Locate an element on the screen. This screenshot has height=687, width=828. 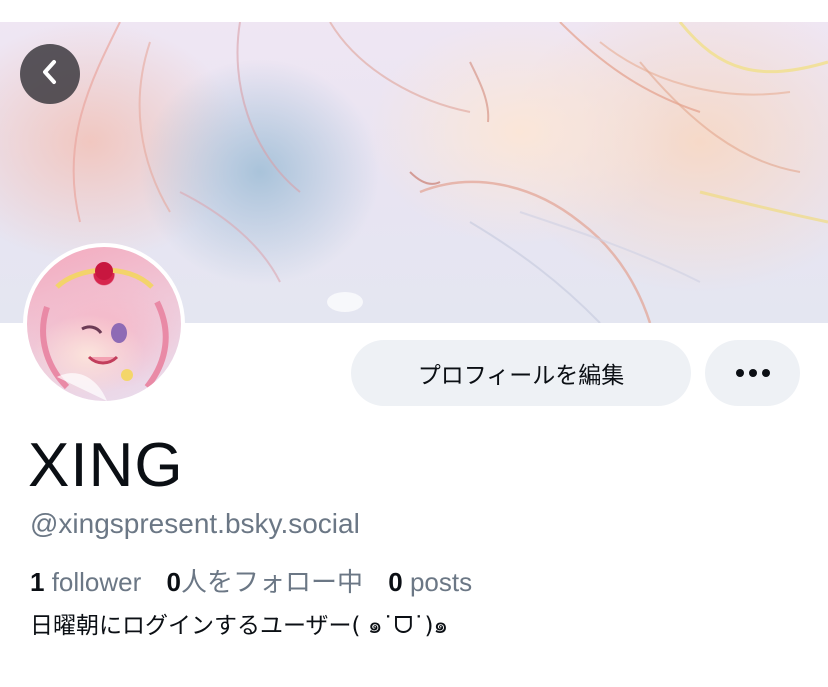
back-button is located at coordinates (50, 74).